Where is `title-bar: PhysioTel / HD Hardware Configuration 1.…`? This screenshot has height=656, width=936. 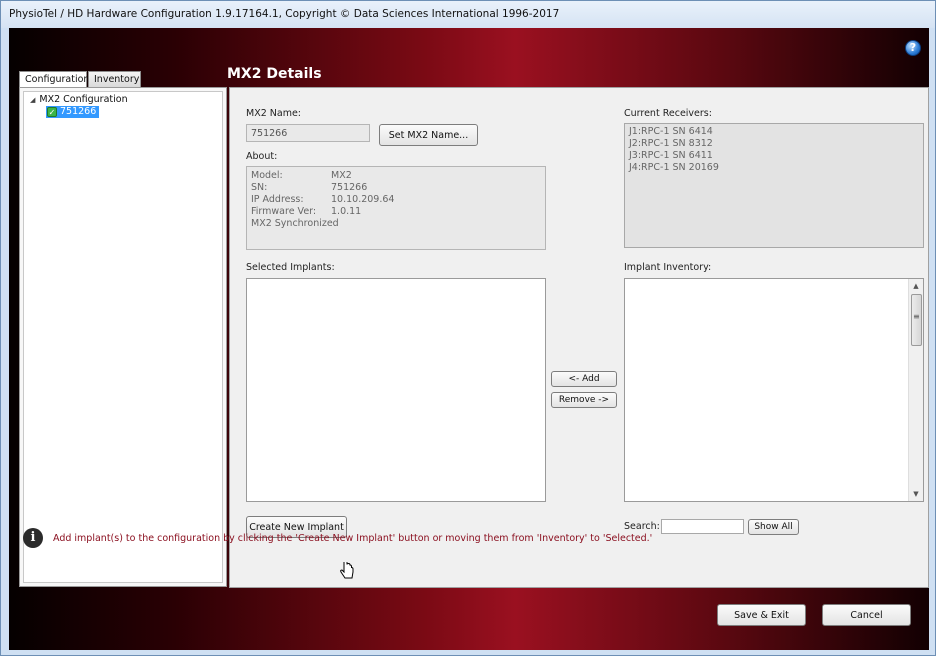
title-bar: PhysioTel / HD Hardware Configuration 1.… is located at coordinates (468, 14).